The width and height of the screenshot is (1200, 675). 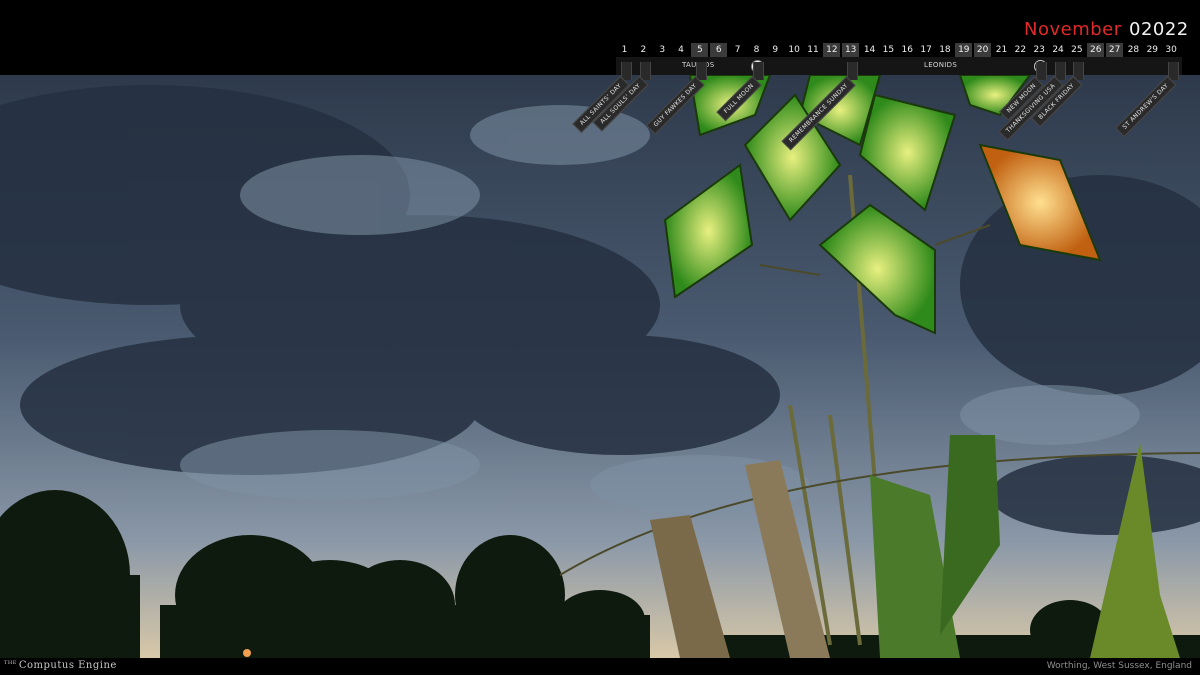 What do you see at coordinates (941, 65) in the screenshot?
I see `shower-leonids: LEONIDS` at bounding box center [941, 65].